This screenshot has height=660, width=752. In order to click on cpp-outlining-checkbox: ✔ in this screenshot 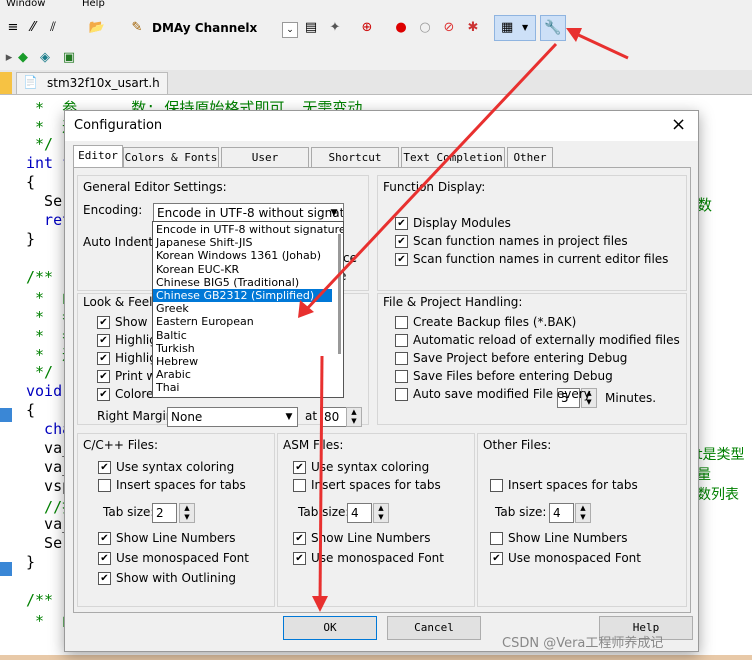, I will do `click(104, 578)`.